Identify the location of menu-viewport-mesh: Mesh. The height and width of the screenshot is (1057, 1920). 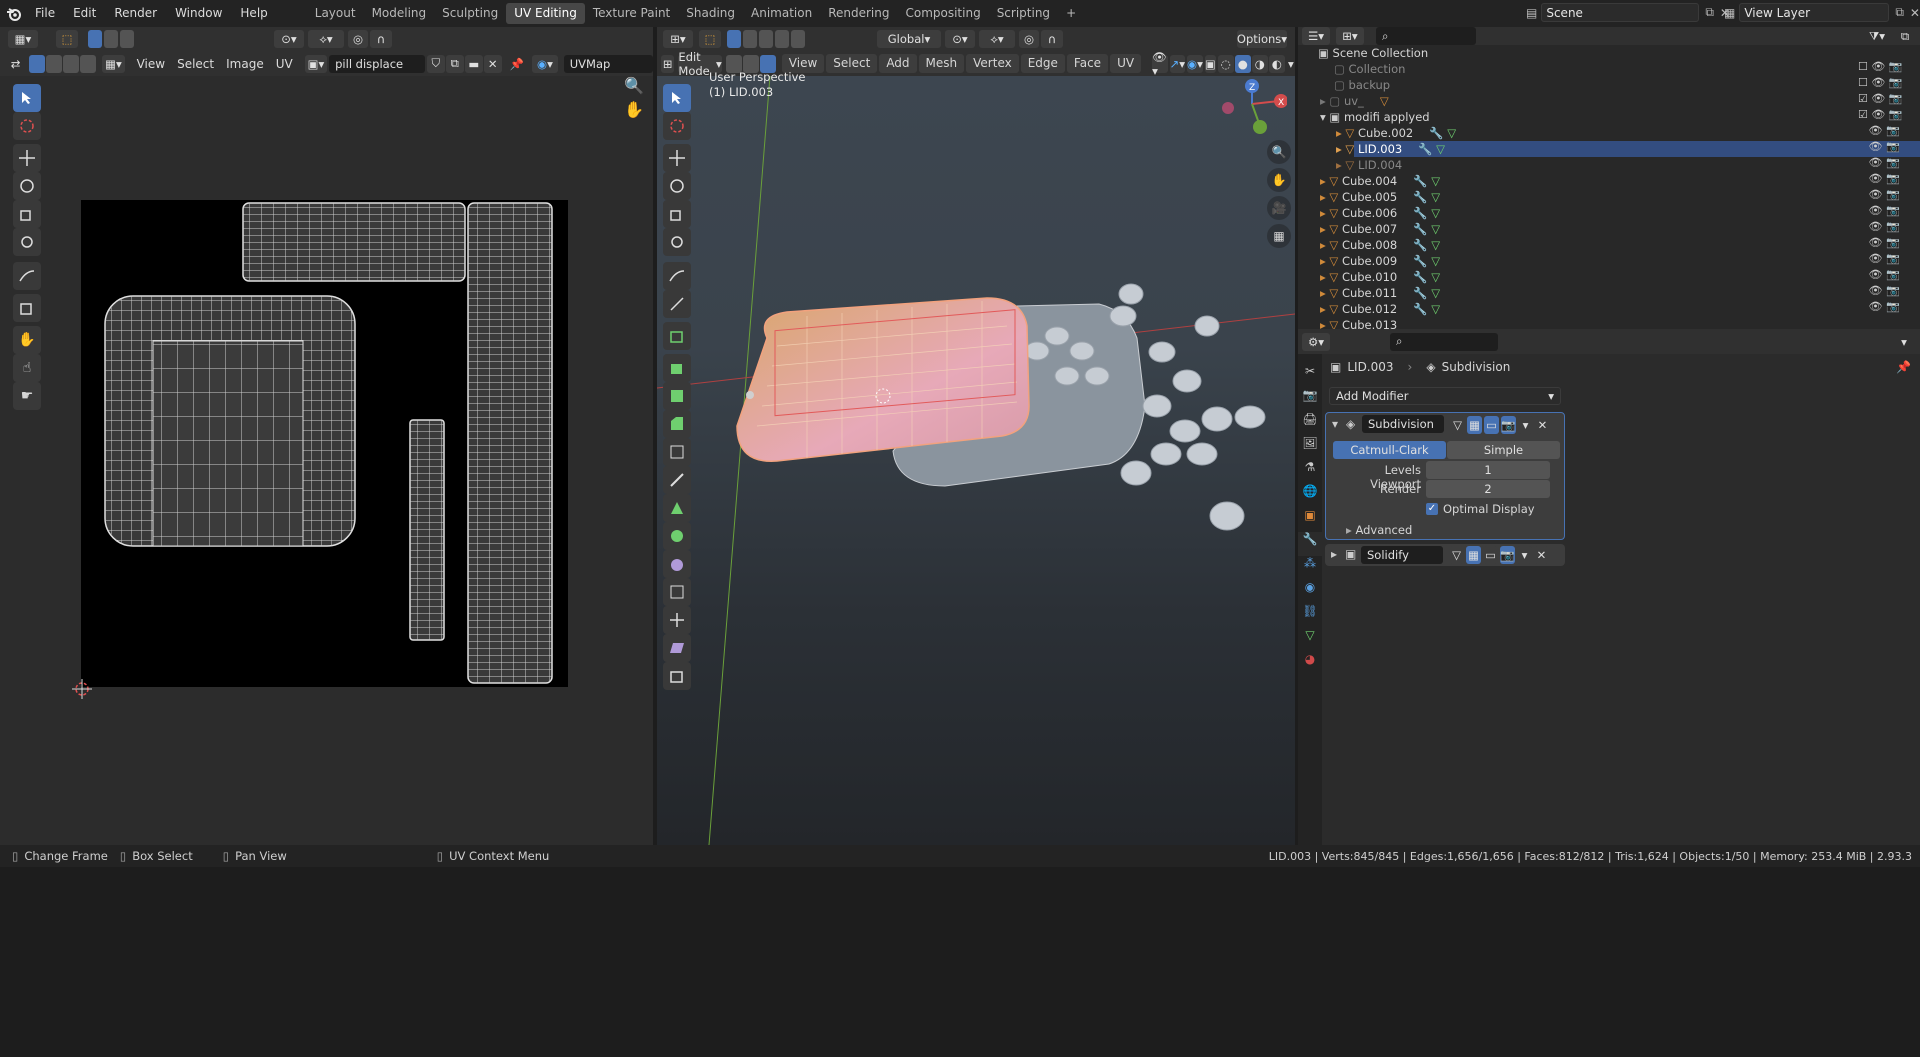
(941, 63).